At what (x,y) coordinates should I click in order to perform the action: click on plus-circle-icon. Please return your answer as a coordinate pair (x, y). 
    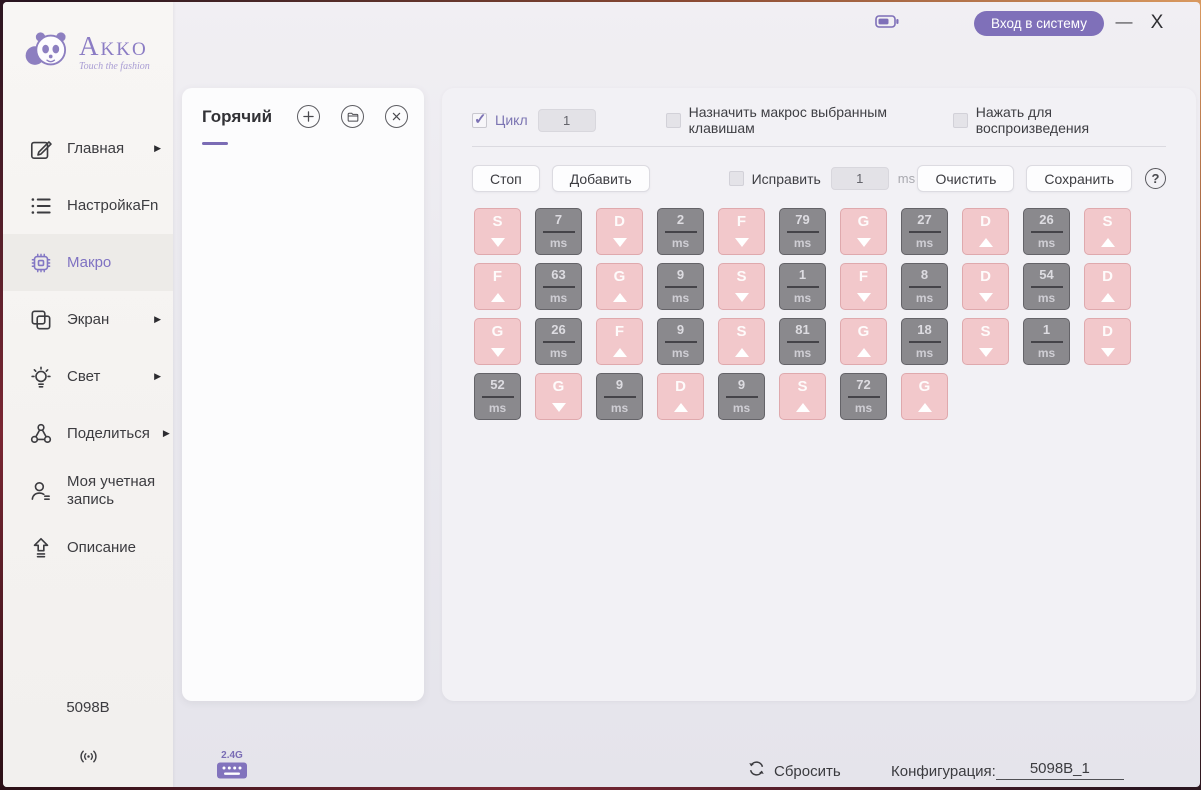
    Looking at the image, I should click on (308, 116).